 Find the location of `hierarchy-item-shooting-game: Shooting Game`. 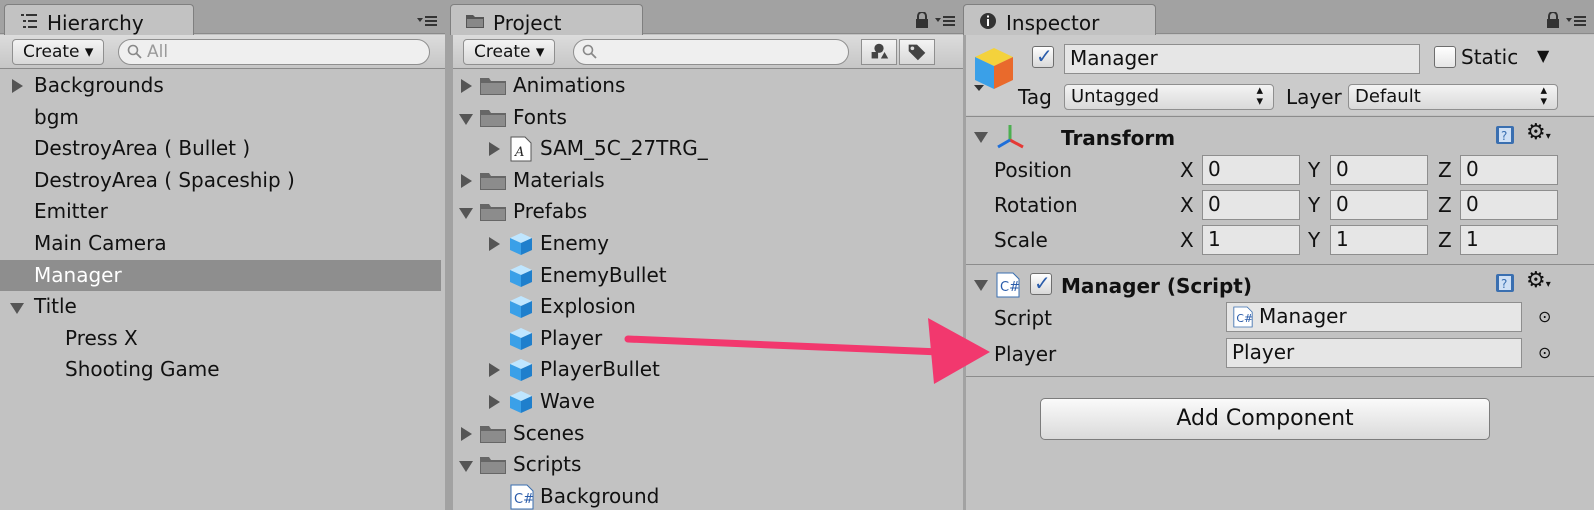

hierarchy-item-shooting-game: Shooting Game is located at coordinates (222, 370).